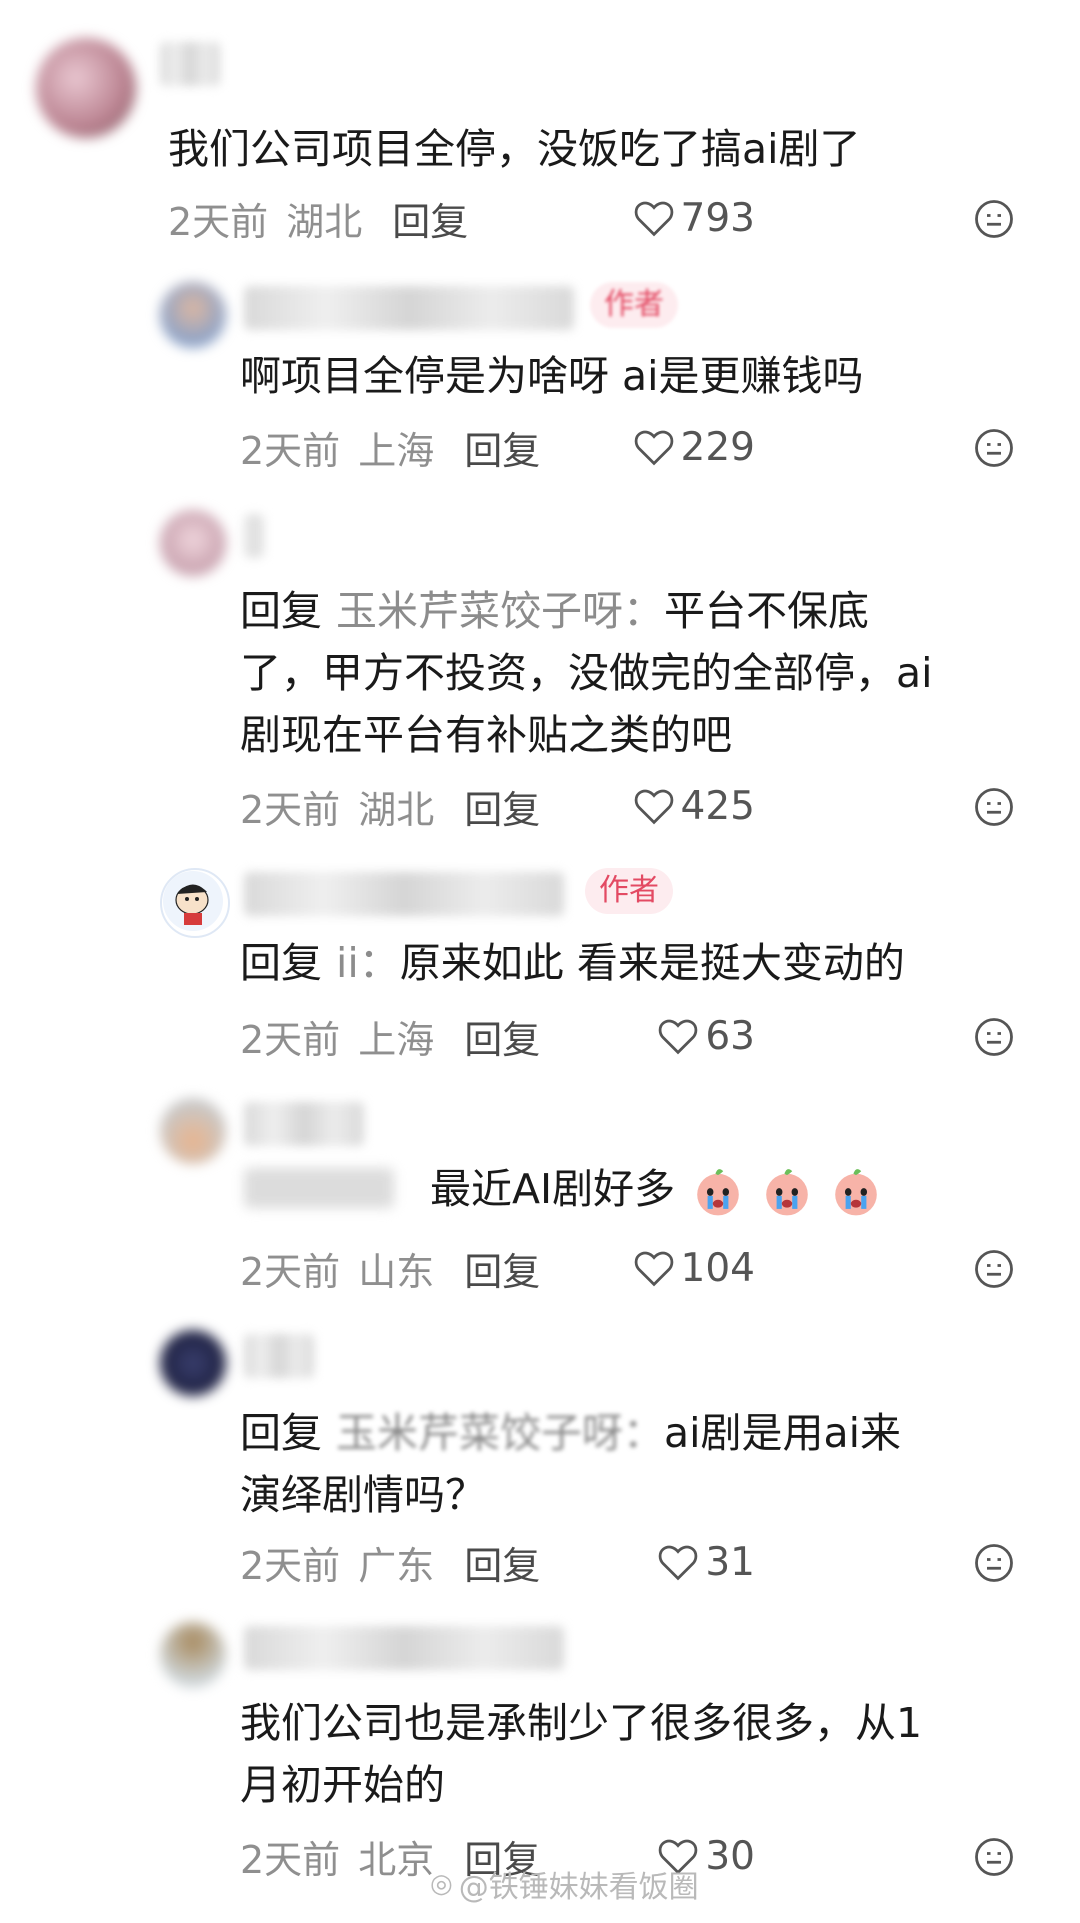 This screenshot has height=1923, width=1080. Describe the element at coordinates (396, 1859) in the screenshot. I see `location: 北京` at that location.